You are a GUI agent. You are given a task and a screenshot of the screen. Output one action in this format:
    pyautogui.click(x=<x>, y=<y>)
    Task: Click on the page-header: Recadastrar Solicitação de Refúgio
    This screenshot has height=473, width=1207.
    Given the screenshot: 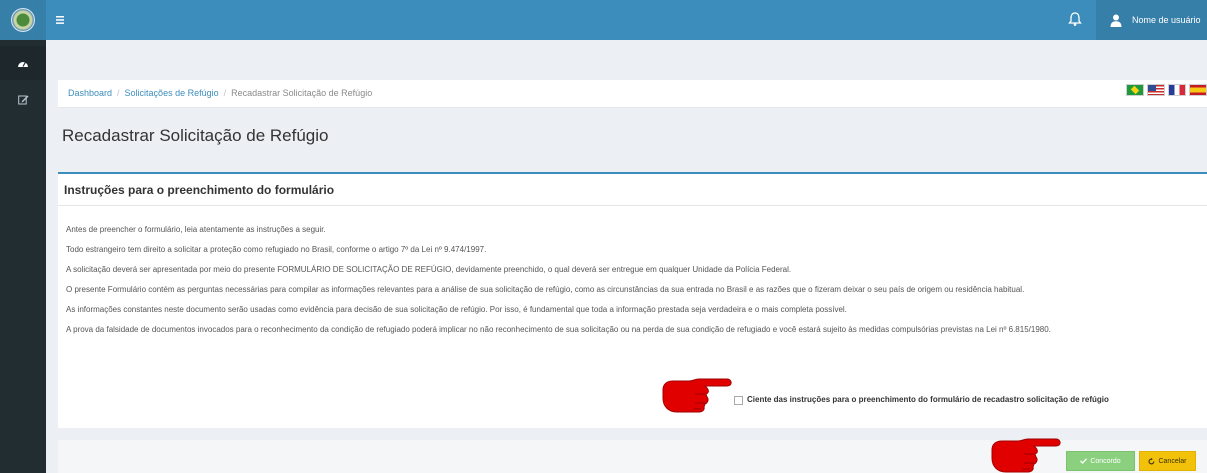 What is the action you would take?
    pyautogui.click(x=632, y=137)
    